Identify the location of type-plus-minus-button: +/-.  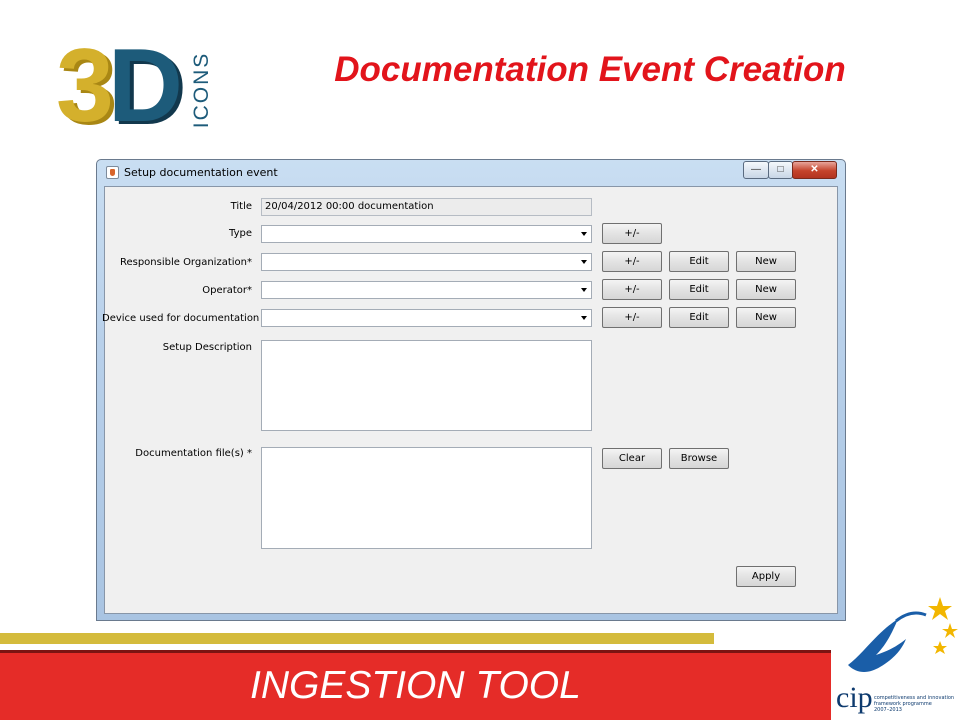
(632, 233).